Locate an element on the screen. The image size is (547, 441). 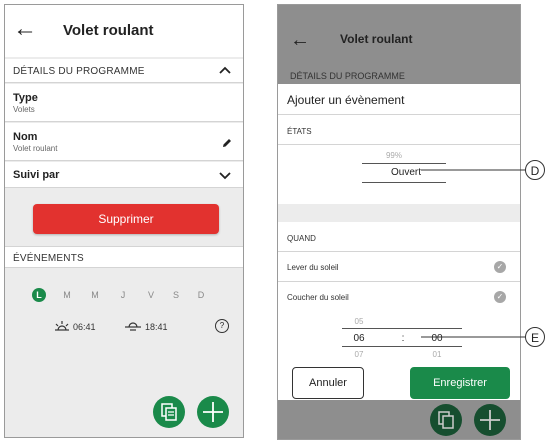
callout-e: E is located at coordinates (535, 337).